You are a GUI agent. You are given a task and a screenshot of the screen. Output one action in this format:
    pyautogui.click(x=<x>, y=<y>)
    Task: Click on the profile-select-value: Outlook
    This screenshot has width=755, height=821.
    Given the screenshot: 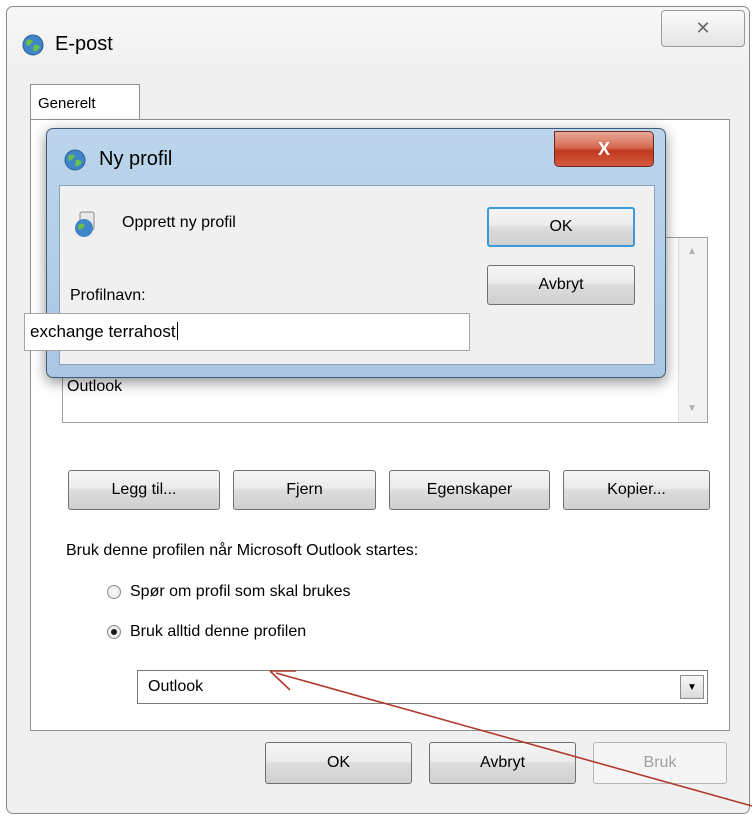 What is the action you would take?
    pyautogui.click(x=176, y=686)
    